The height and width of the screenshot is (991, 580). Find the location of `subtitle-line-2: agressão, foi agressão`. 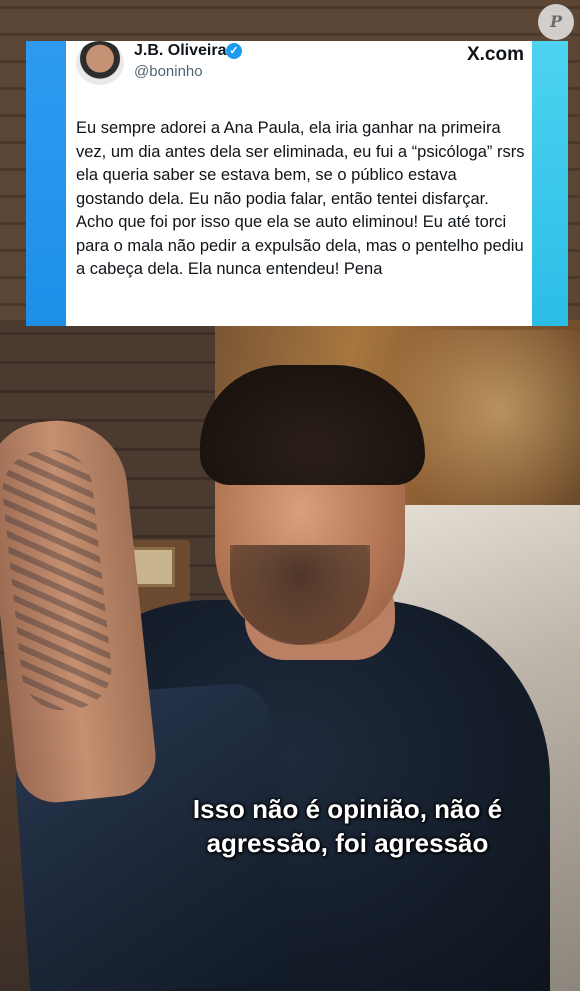

subtitle-line-2: agressão, foi agressão is located at coordinates (347, 843).